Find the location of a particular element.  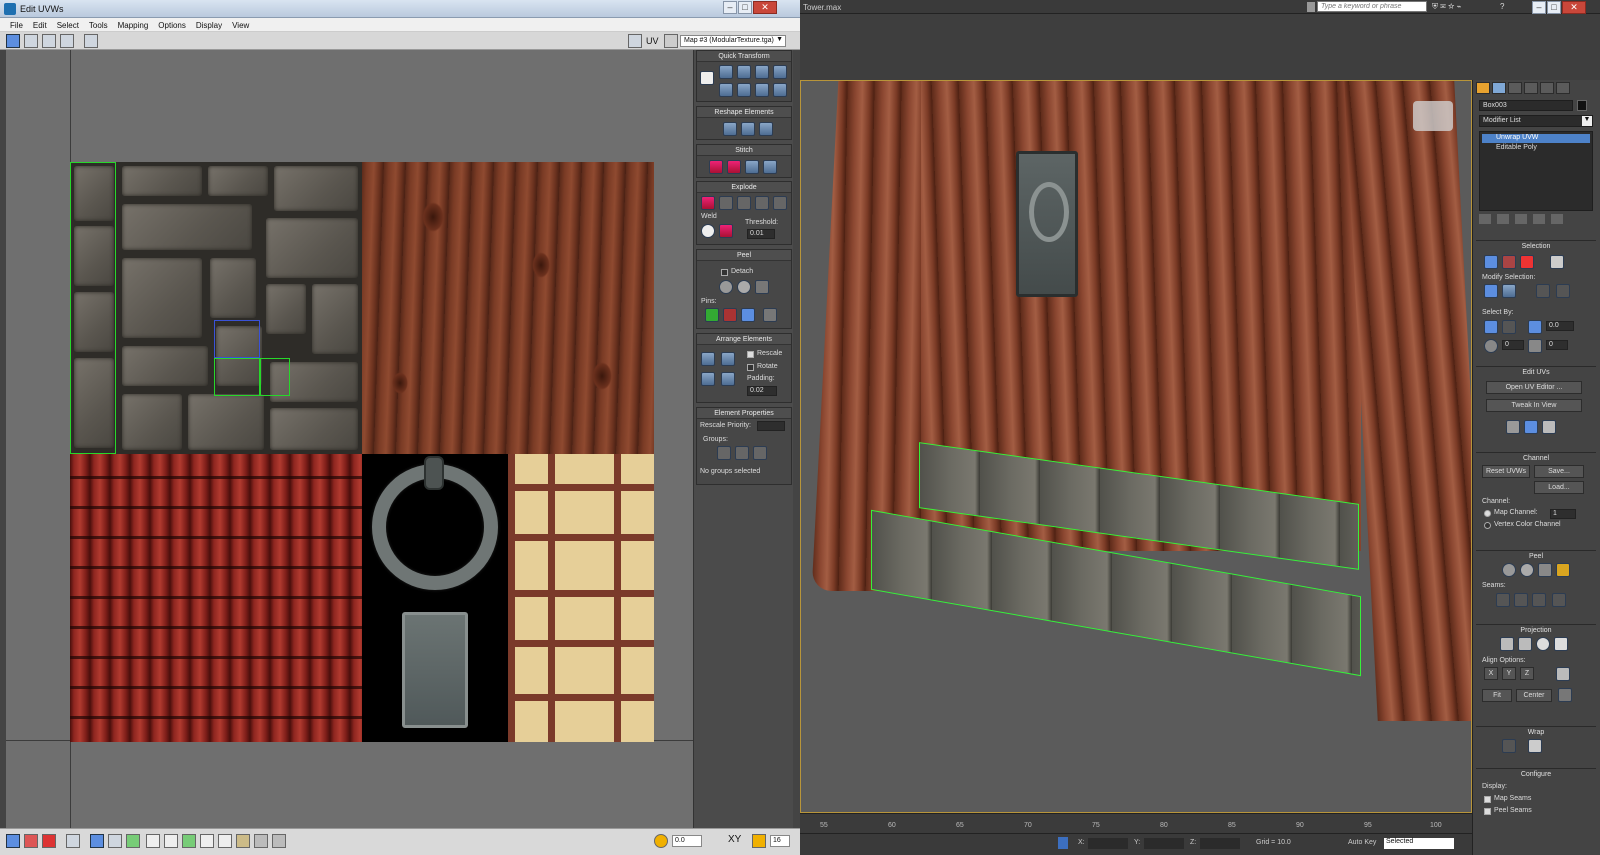

autokey-button: Auto Key is located at coordinates (1362, 842).